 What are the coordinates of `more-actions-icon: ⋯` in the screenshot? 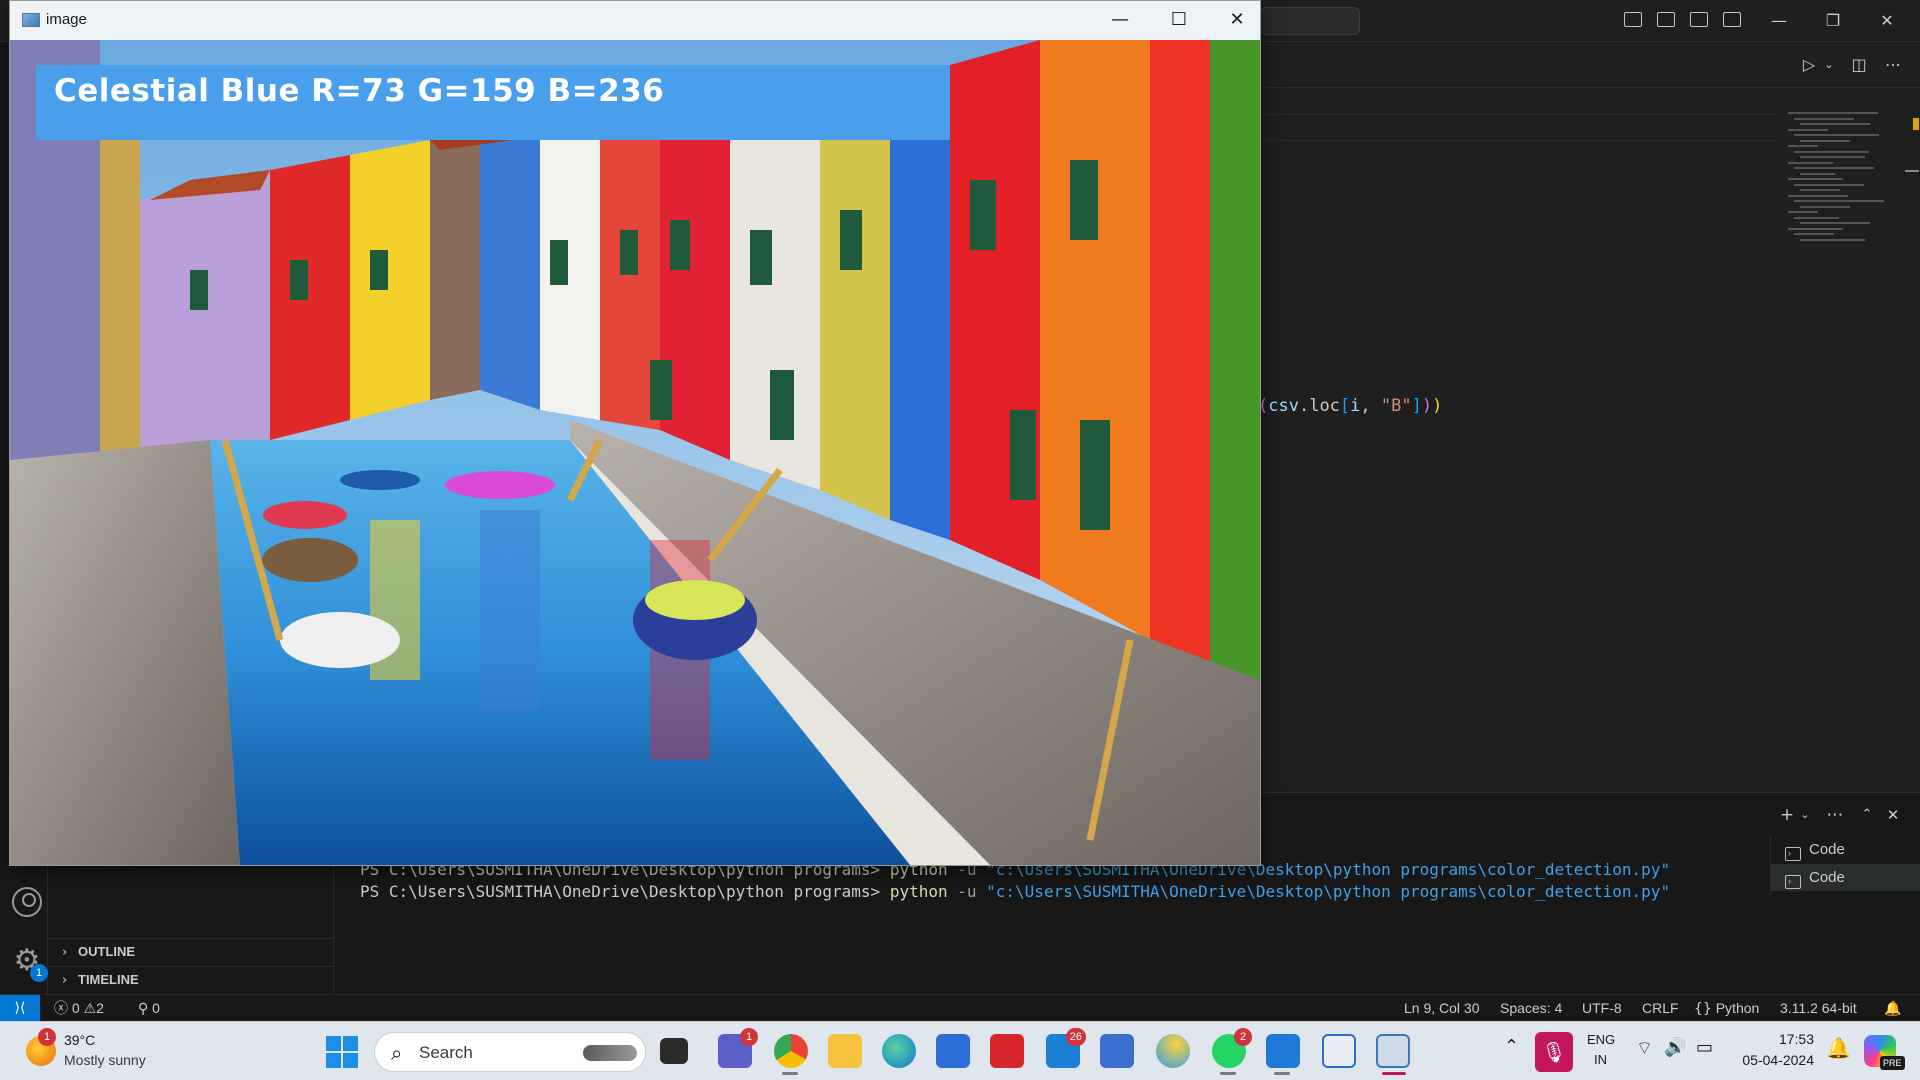 It's located at (1893, 65).